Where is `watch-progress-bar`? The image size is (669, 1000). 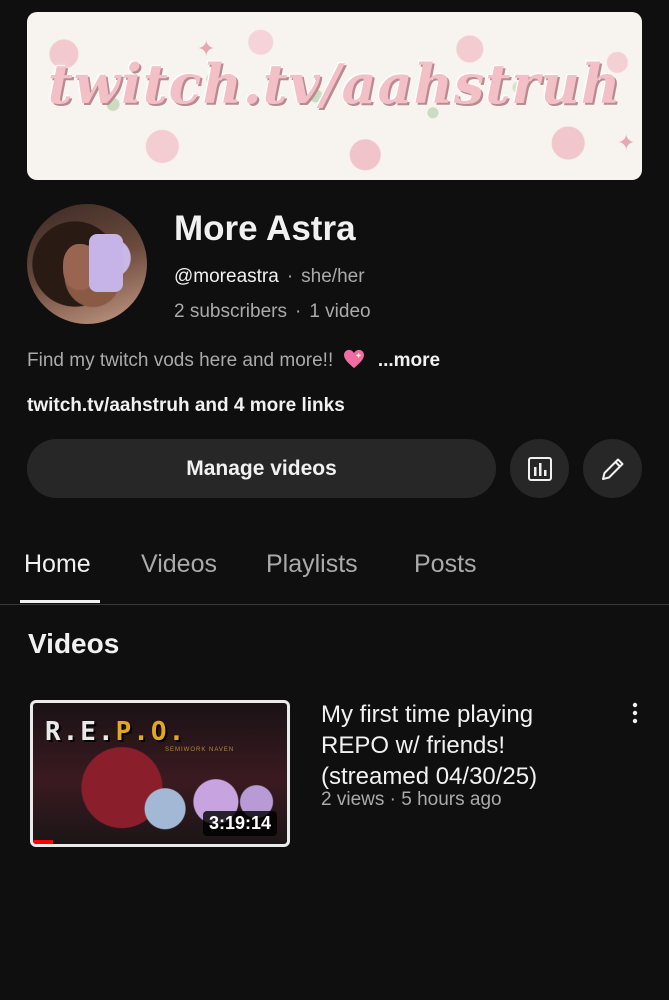 watch-progress-bar is located at coordinates (43, 842).